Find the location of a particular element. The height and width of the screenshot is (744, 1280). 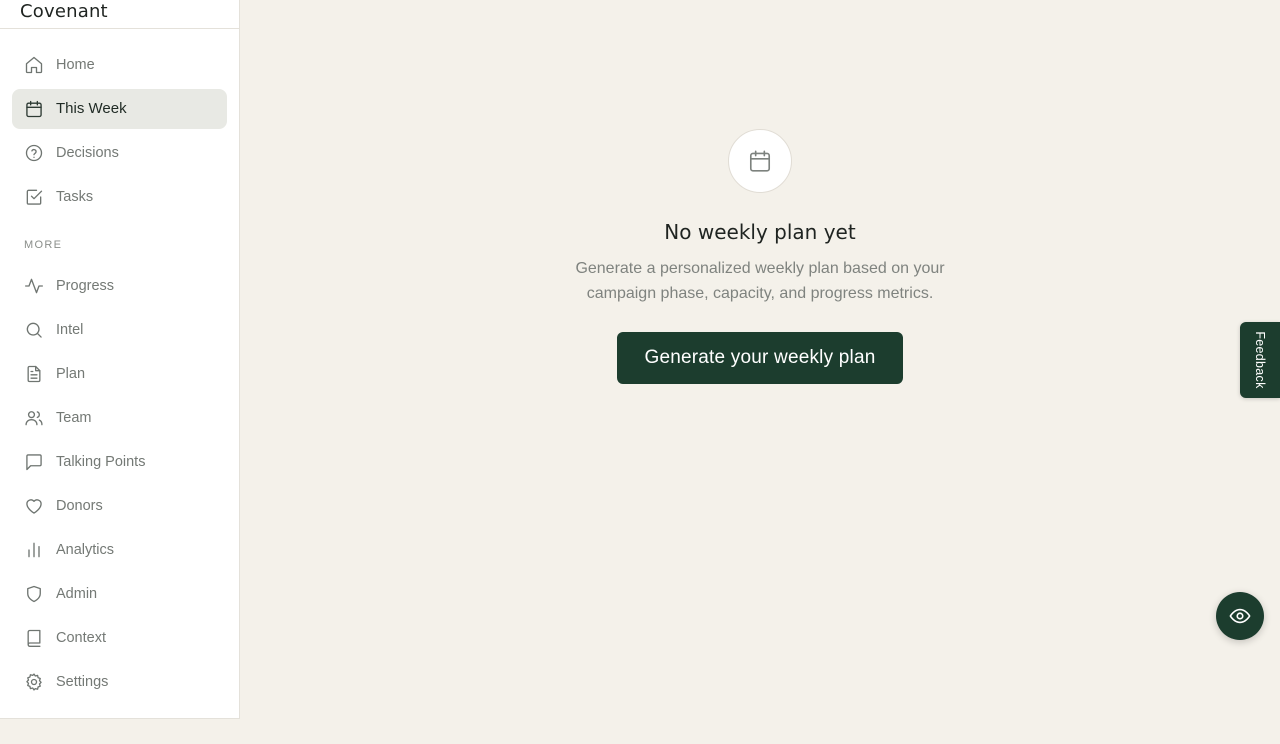

check-square-icon is located at coordinates (34, 197).